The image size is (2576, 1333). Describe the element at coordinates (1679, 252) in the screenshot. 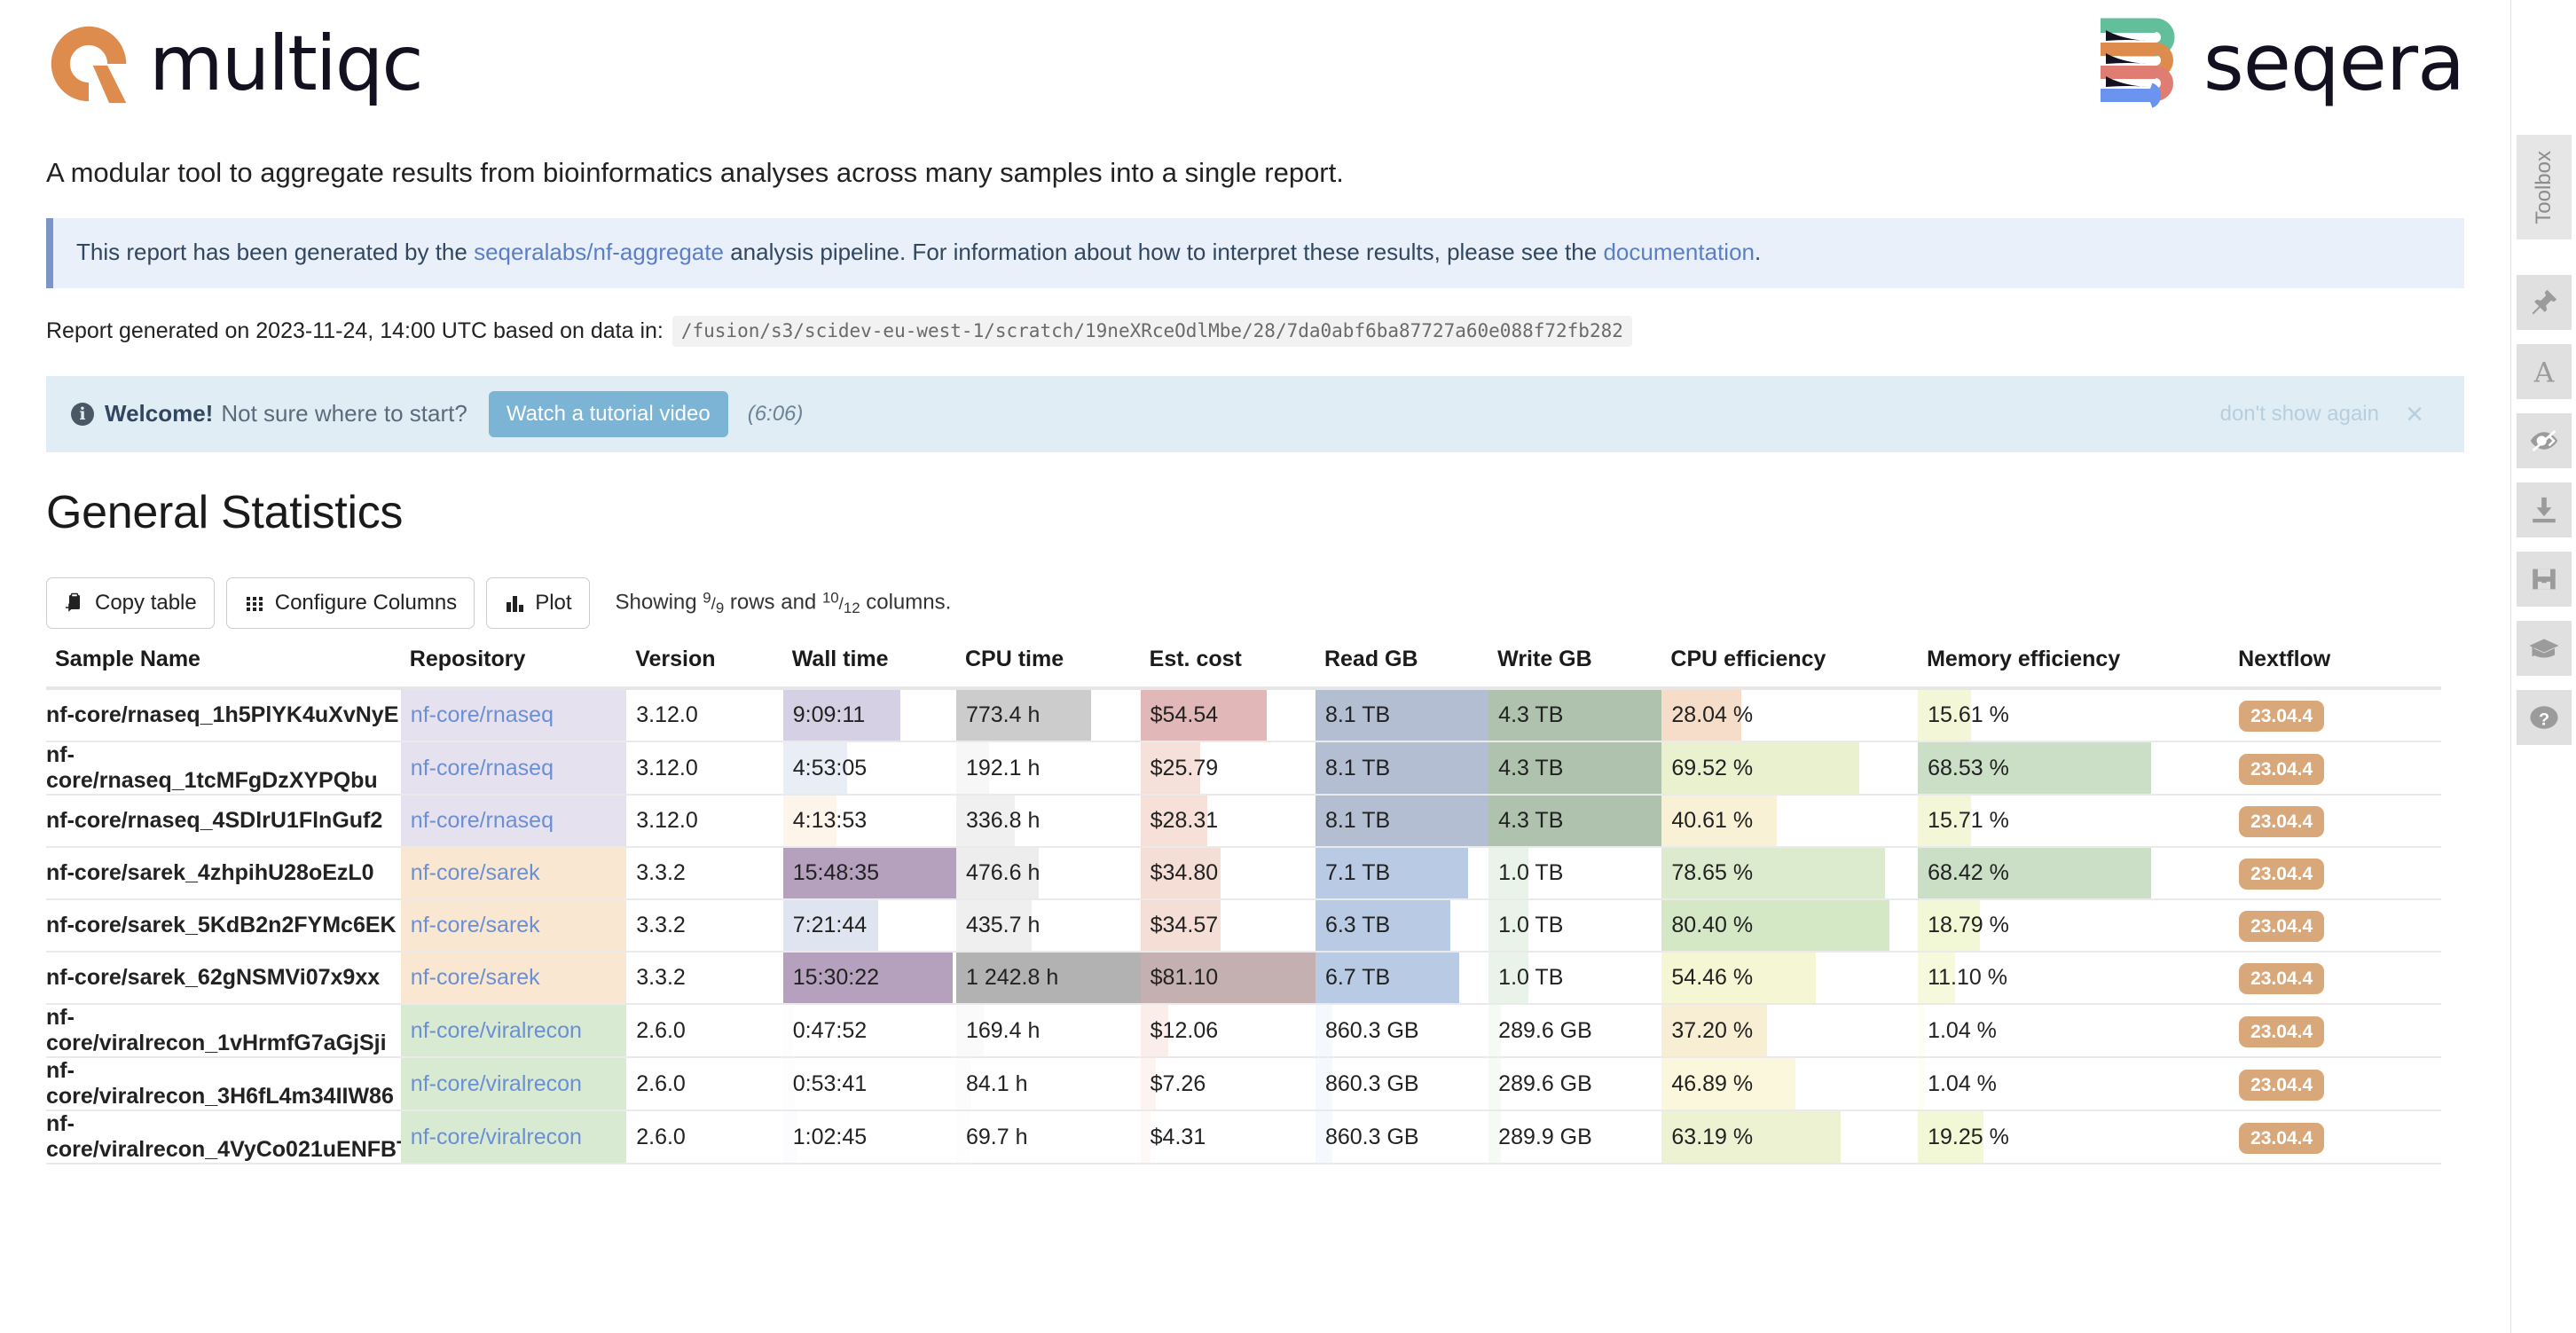

I see `documentation-link: documentation` at that location.